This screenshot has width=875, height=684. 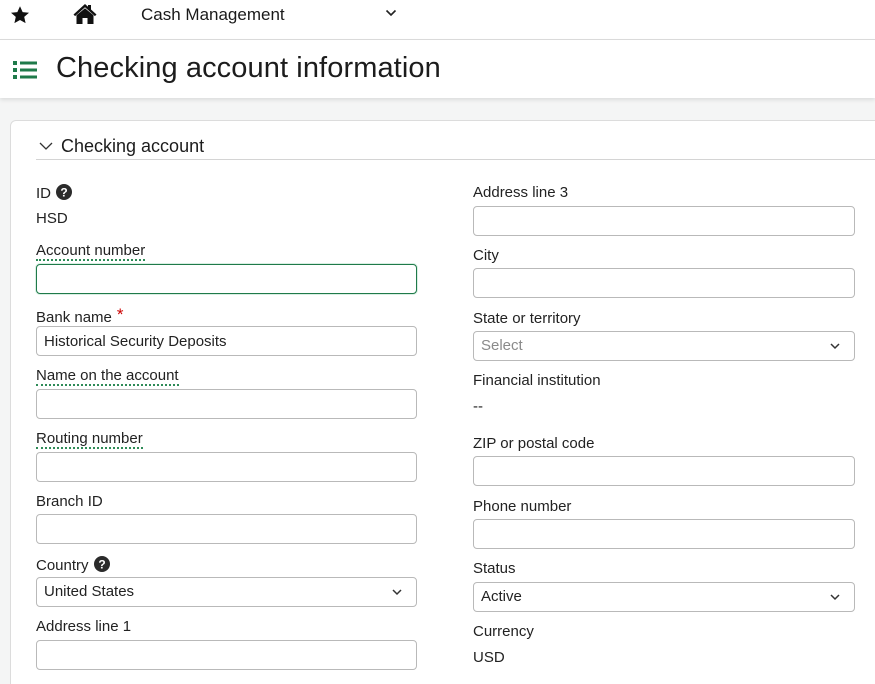 What do you see at coordinates (80, 315) in the screenshot?
I see `bank-name-label: Bank name *` at bounding box center [80, 315].